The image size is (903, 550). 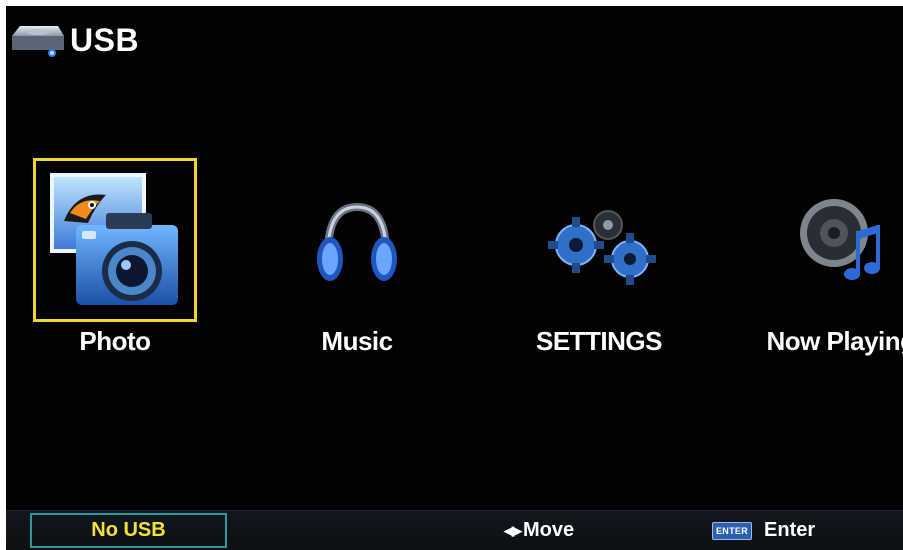 I want to click on menu-item-label: Music, so click(x=357, y=341).